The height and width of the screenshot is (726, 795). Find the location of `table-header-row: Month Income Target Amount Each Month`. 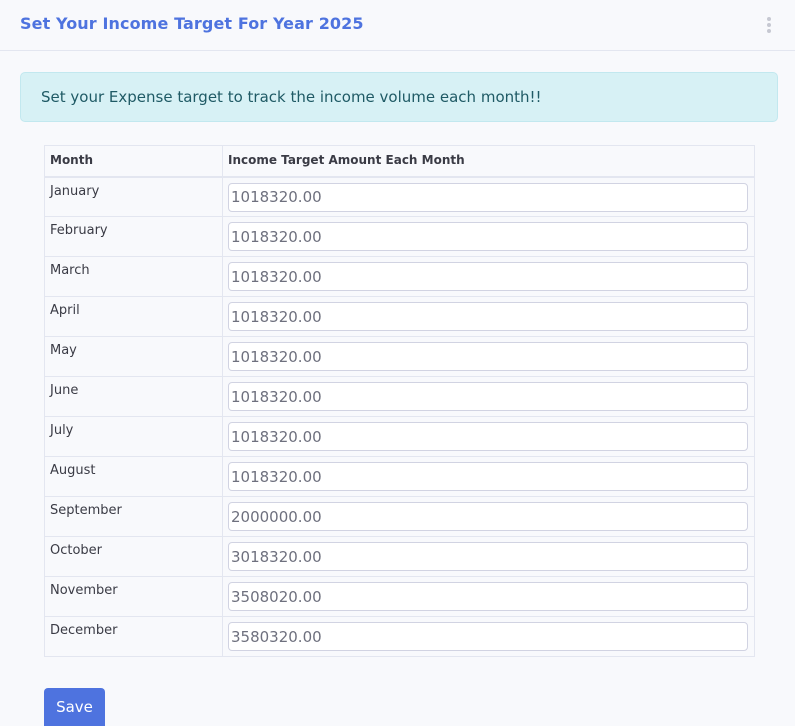

table-header-row: Month Income Target Amount Each Month is located at coordinates (399, 161).